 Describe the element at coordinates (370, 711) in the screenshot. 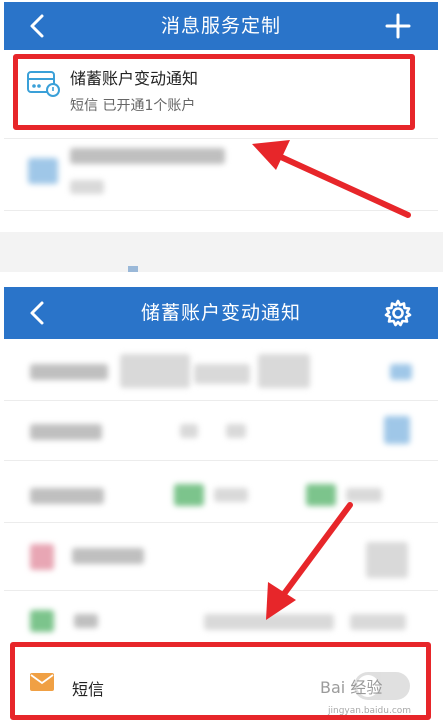

I see `watermark-url: jingyan.baidu.com` at that location.